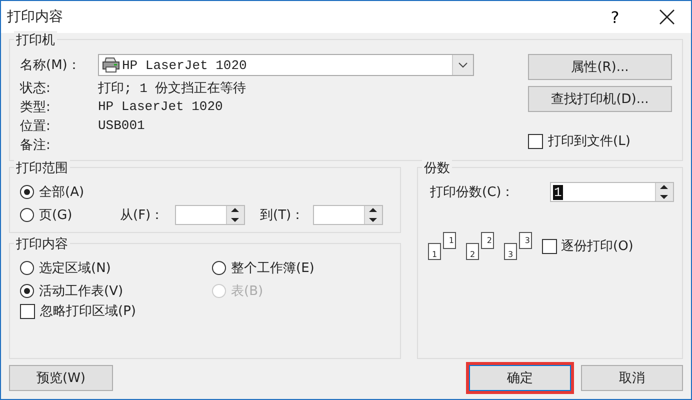  I want to click on info-value: HP LaserJet 1020, so click(160, 106).